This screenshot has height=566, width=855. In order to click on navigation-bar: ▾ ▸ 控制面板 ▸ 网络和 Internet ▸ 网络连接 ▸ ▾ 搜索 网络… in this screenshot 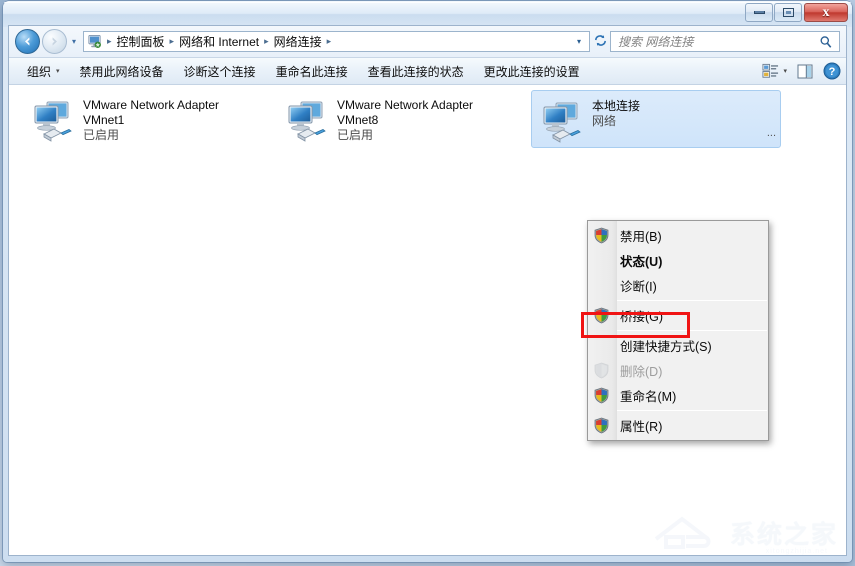, I will do `click(427, 42)`.